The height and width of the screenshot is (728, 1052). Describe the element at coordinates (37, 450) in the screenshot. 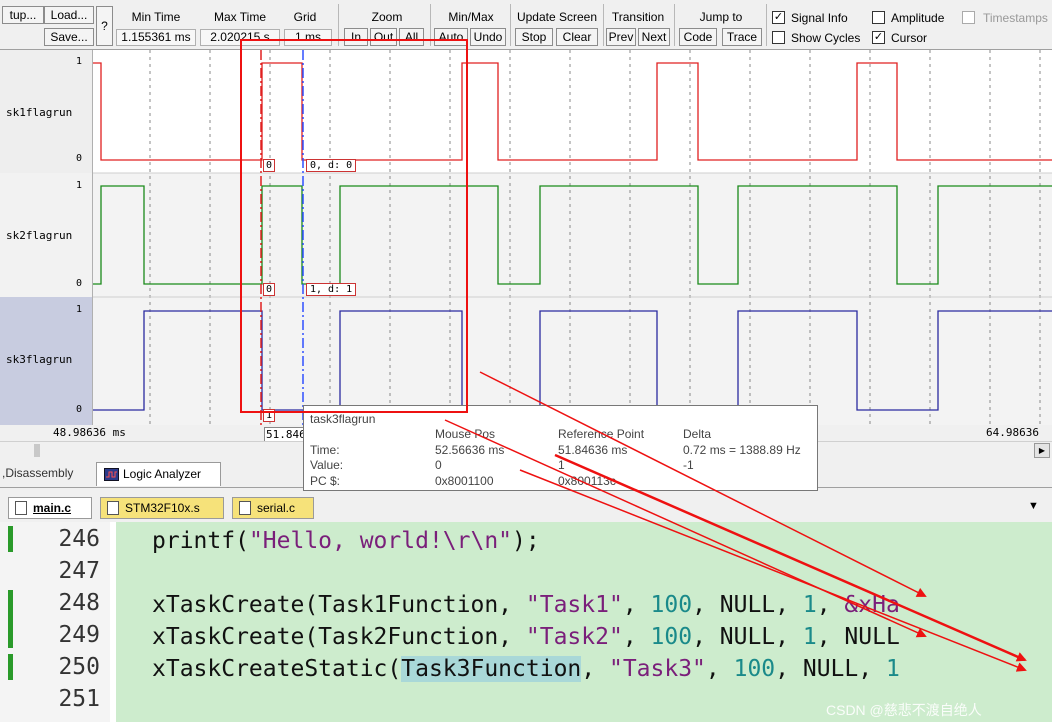

I see `scrollbar-thumb` at that location.